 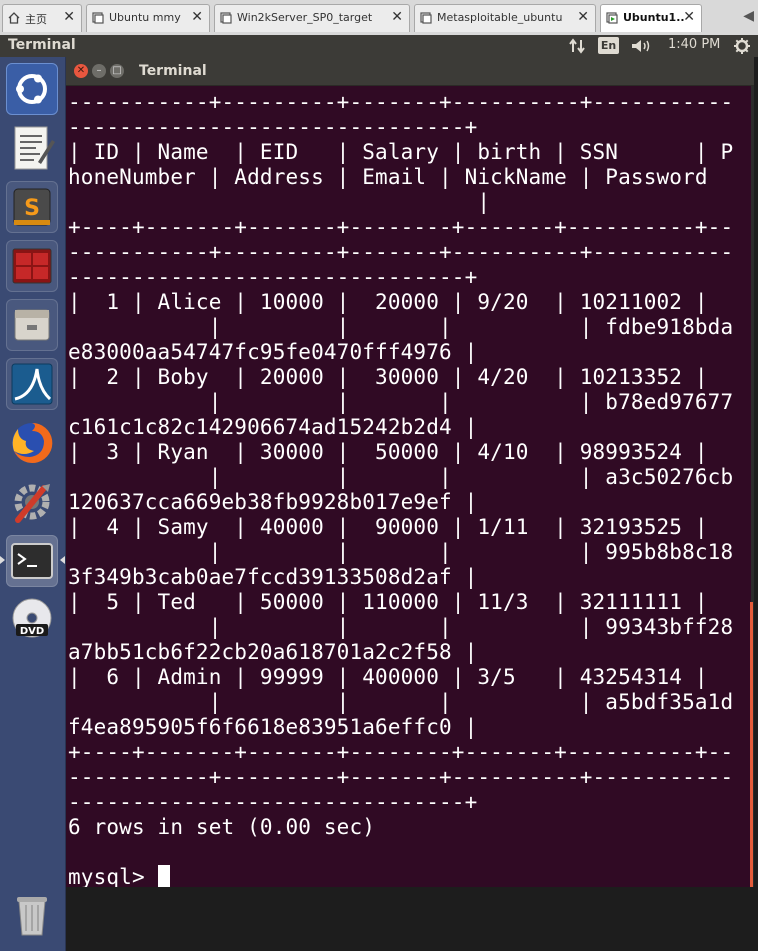 I want to click on launcher: S DVD, so click(x=33, y=504).